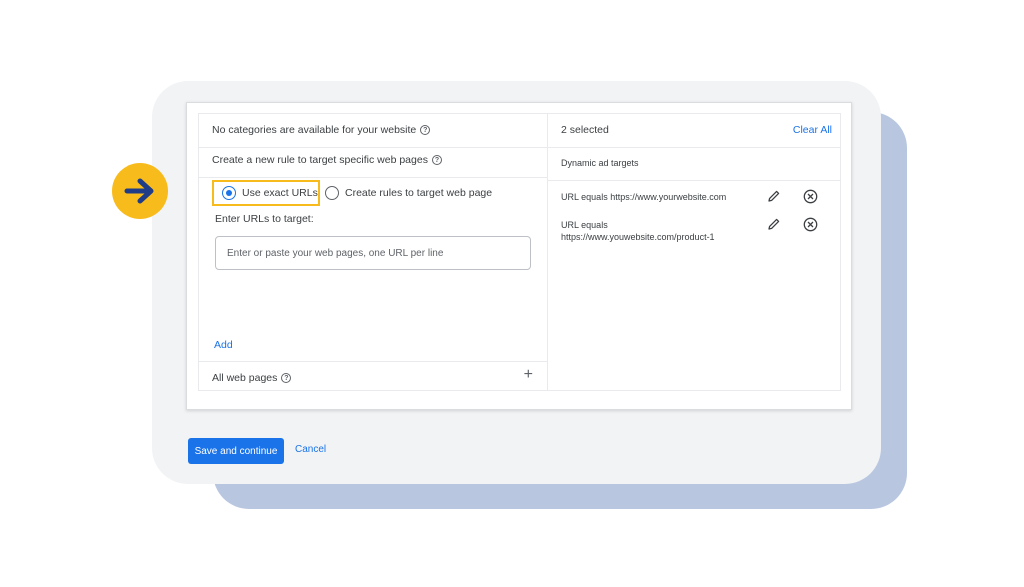 The height and width of the screenshot is (587, 1024). What do you see at coordinates (585, 130) in the screenshot?
I see `selected-count: 2 selected` at bounding box center [585, 130].